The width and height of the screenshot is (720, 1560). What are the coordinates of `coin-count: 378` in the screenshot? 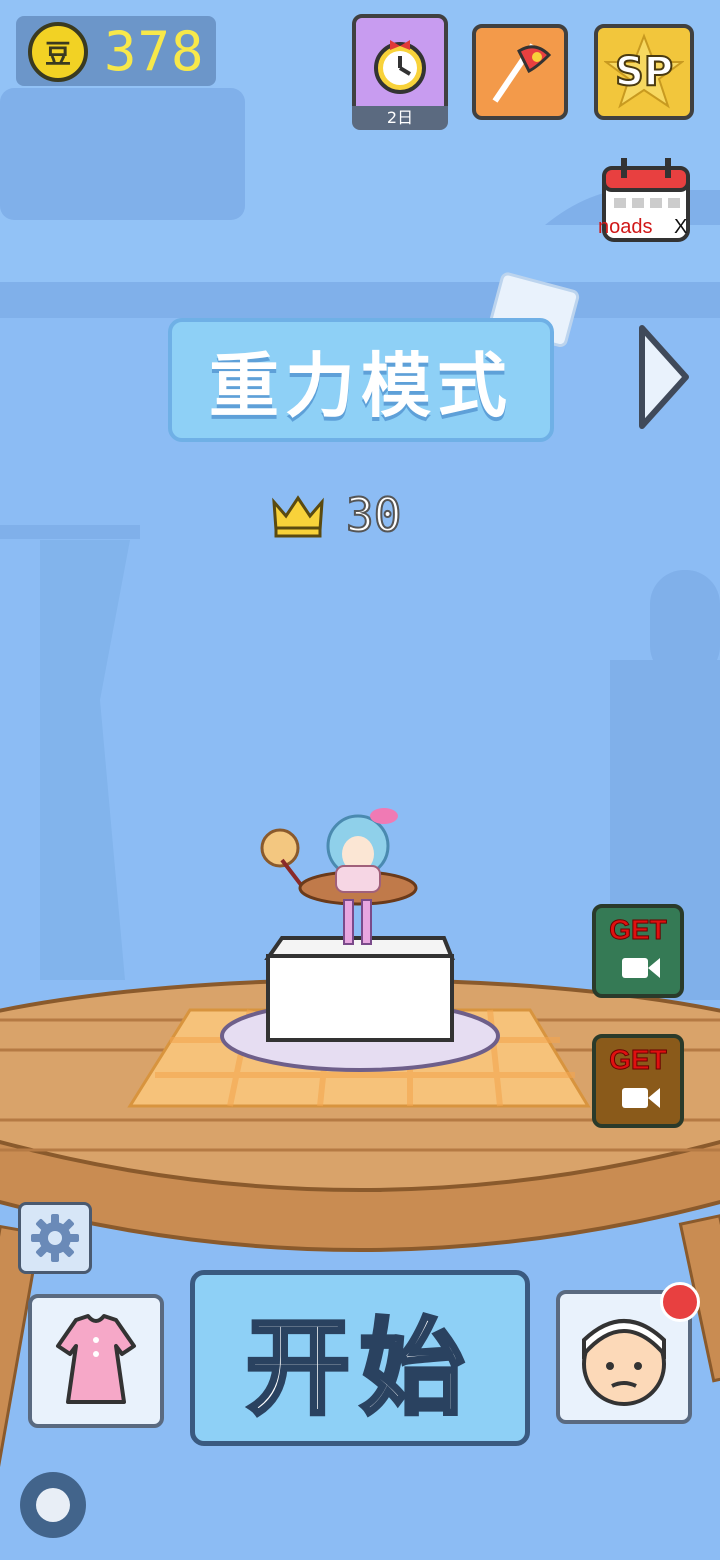 It's located at (154, 51).